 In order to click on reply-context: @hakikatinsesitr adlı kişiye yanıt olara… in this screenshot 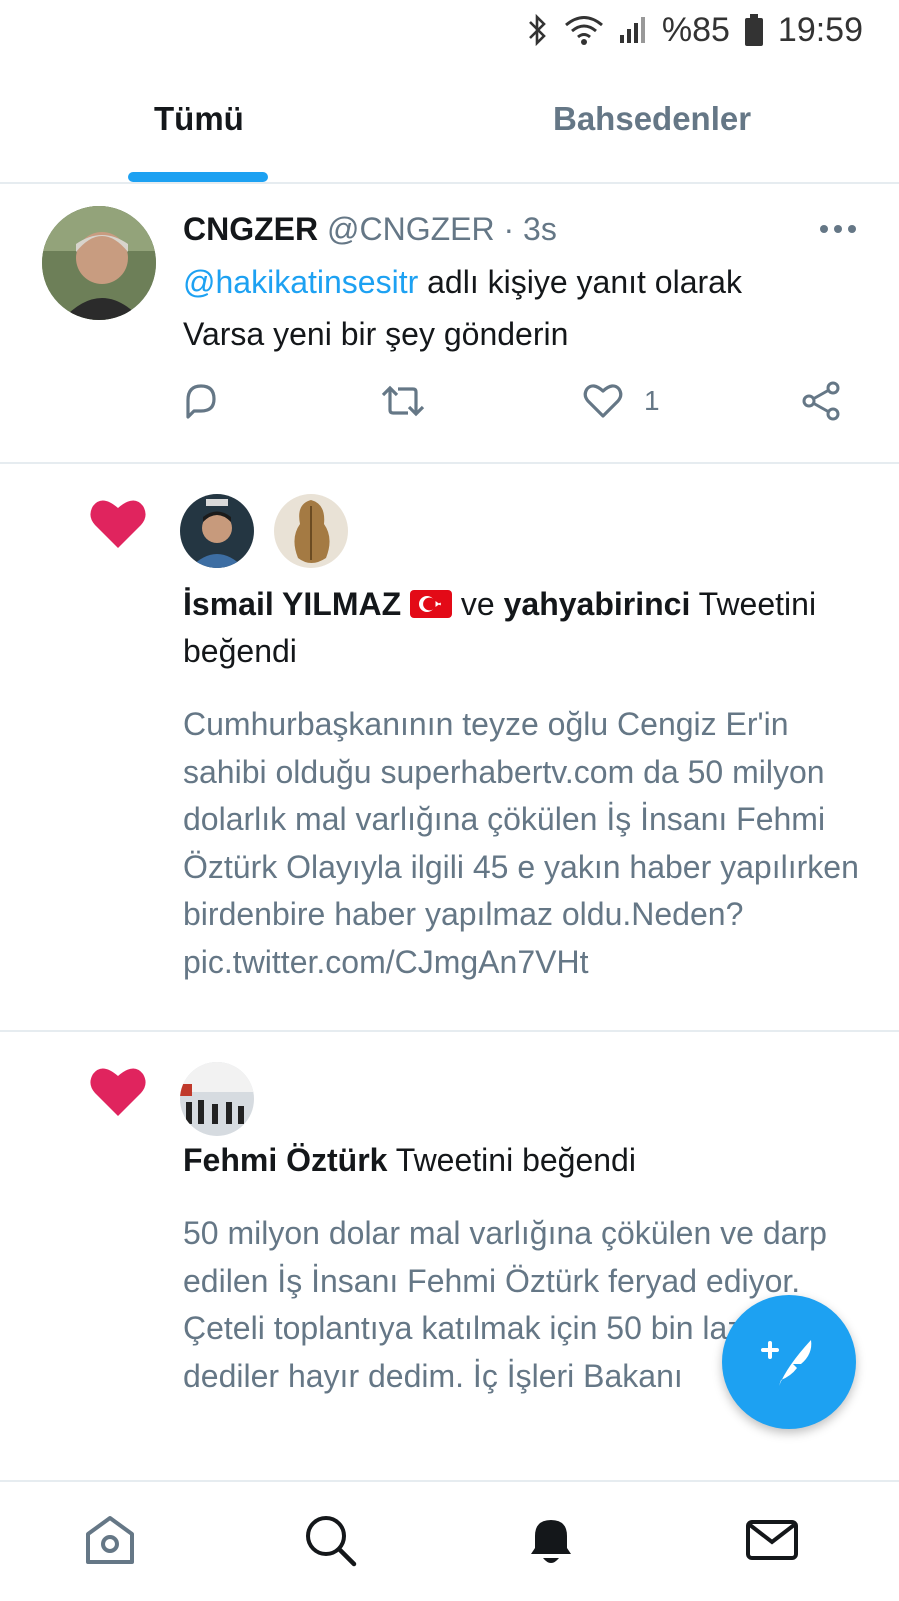, I will do `click(462, 282)`.